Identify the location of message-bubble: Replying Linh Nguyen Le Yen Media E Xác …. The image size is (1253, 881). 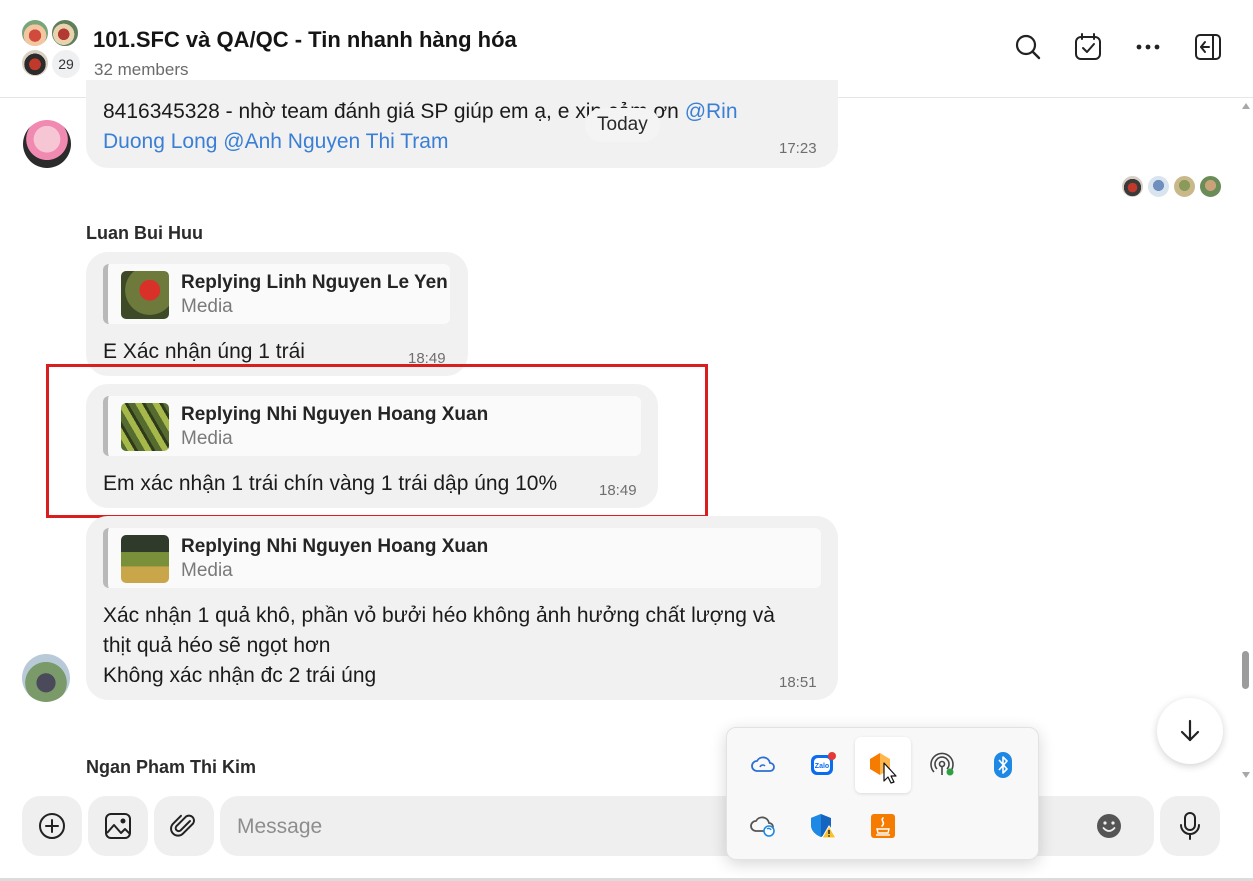
(277, 314).